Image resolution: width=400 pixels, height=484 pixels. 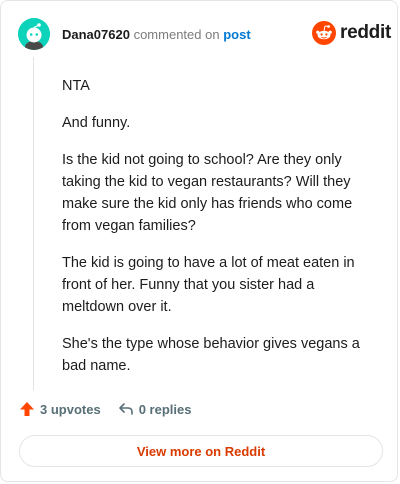 I want to click on comment-action-text: commented on, so click(x=176, y=34).